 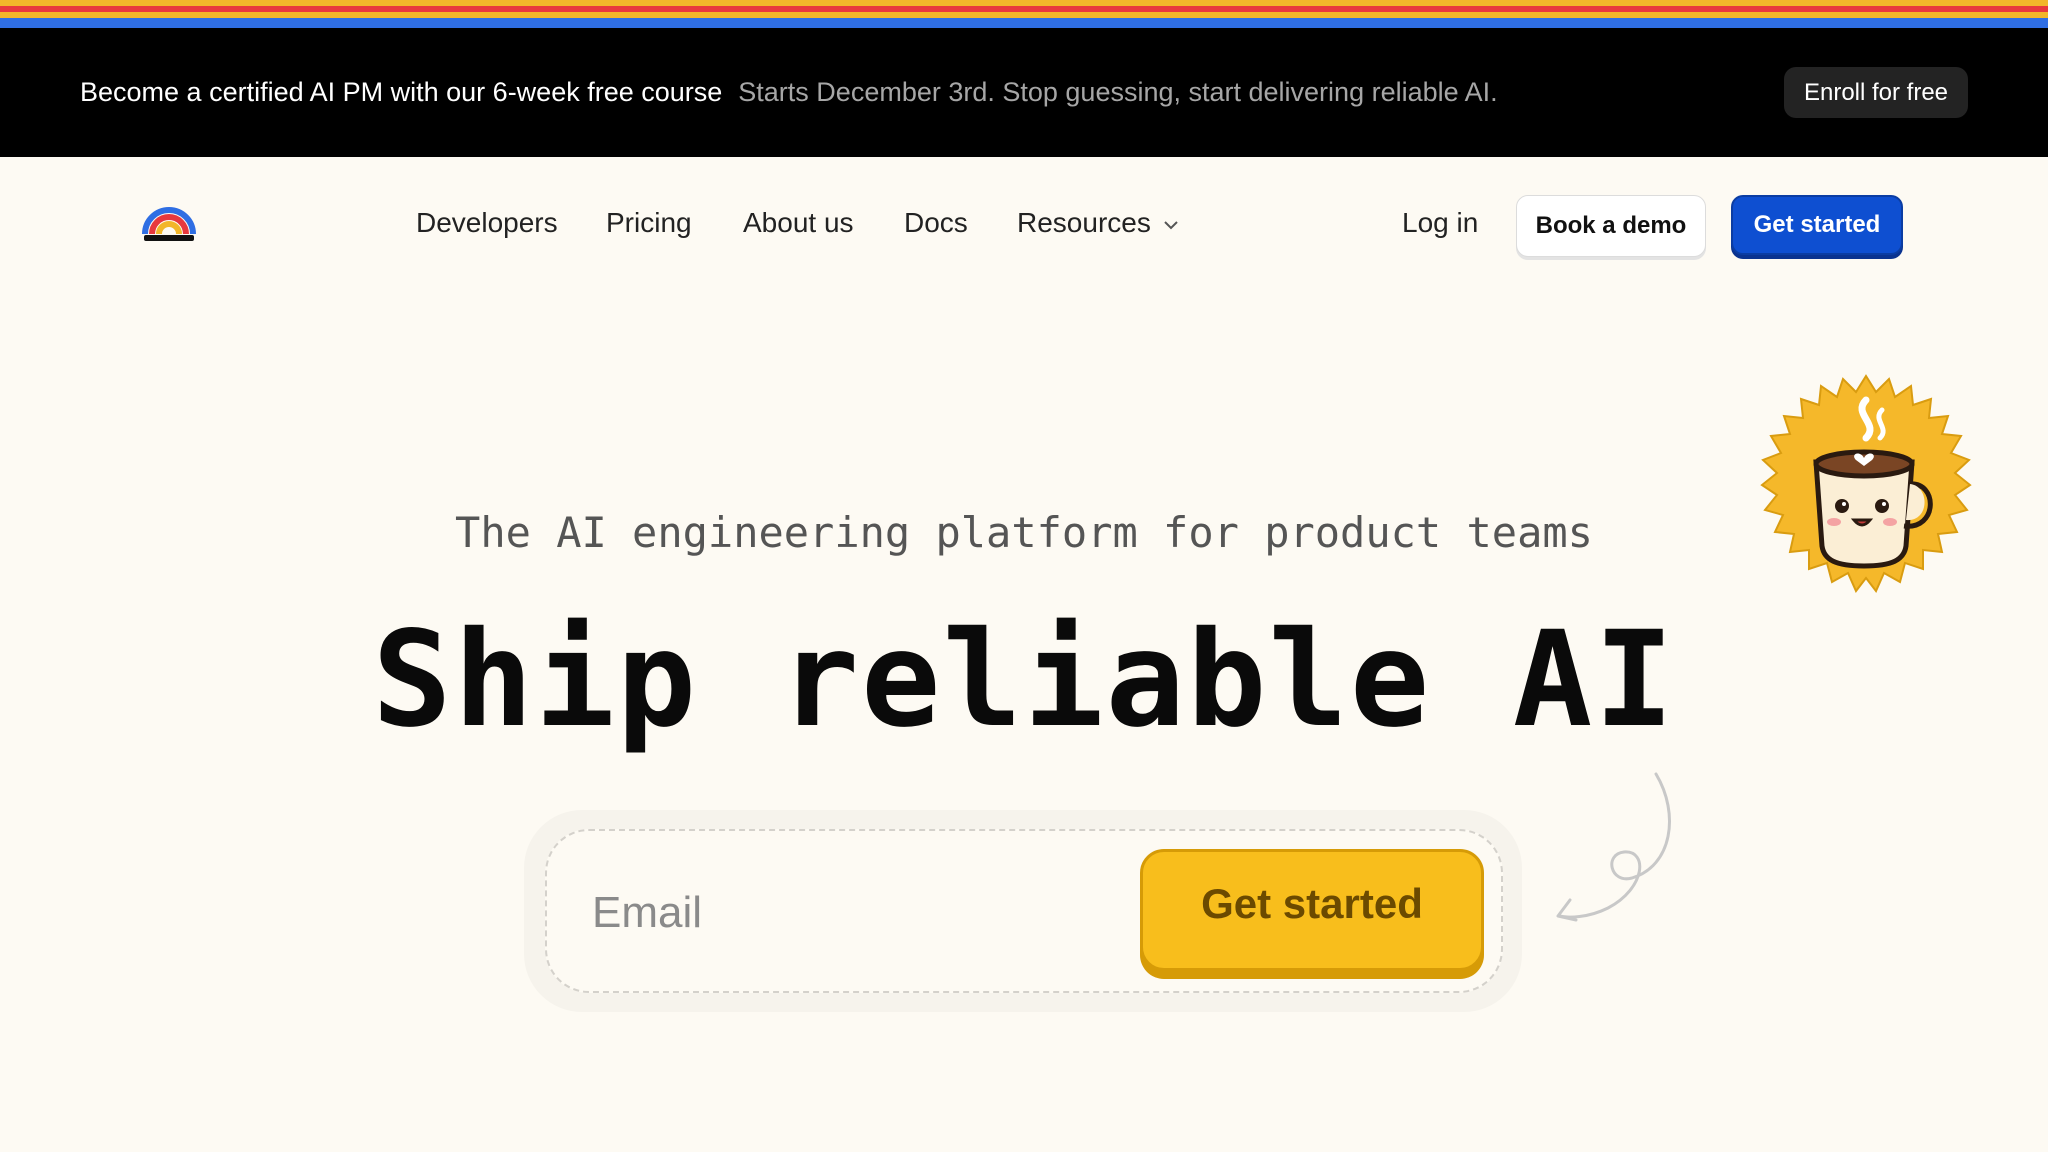 I want to click on nav-get-started-button: Get started, so click(x=1817, y=225).